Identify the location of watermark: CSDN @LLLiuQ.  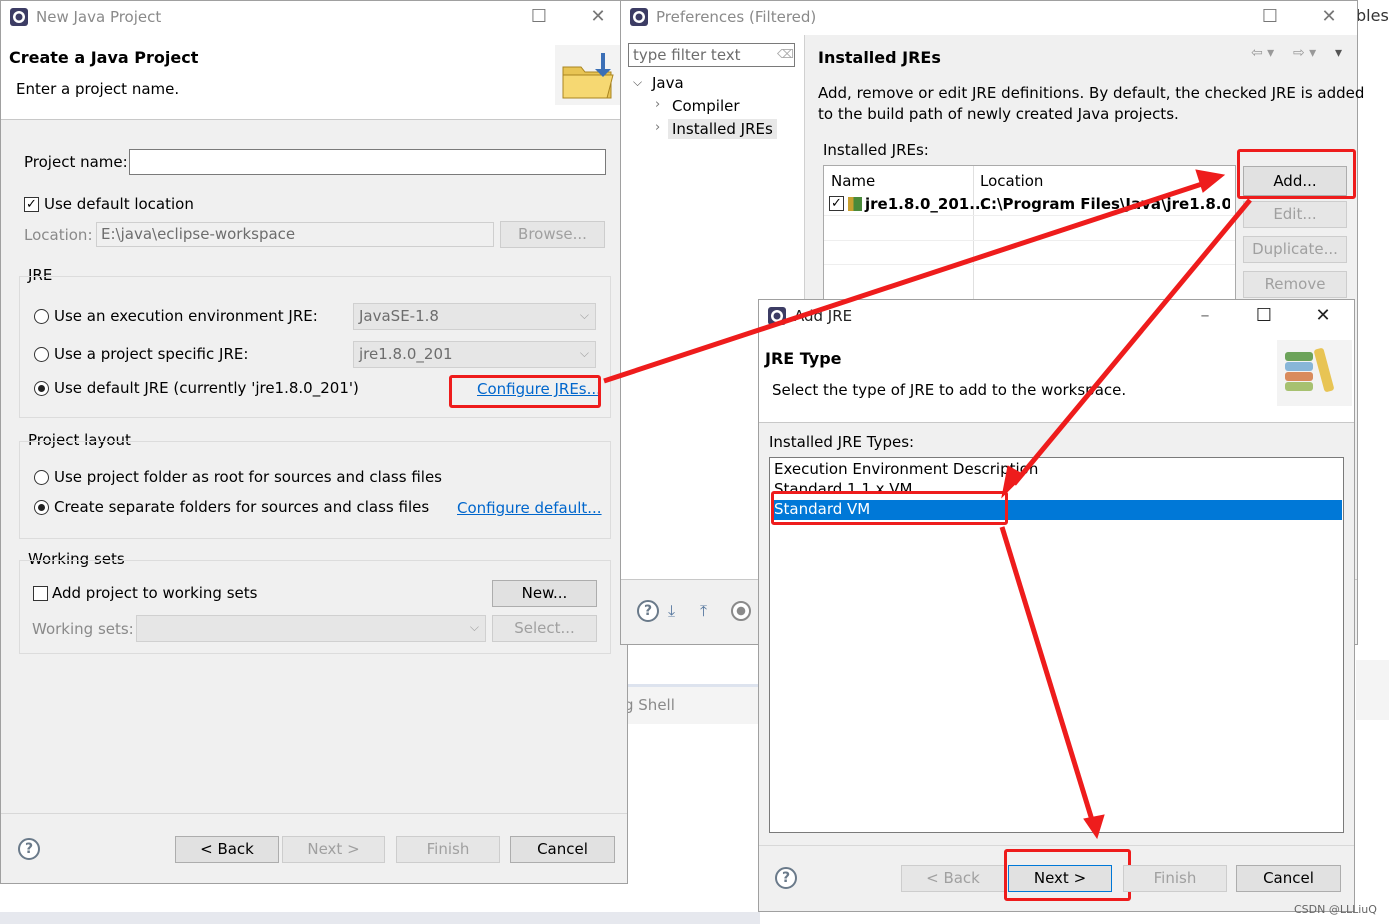
(1335, 909).